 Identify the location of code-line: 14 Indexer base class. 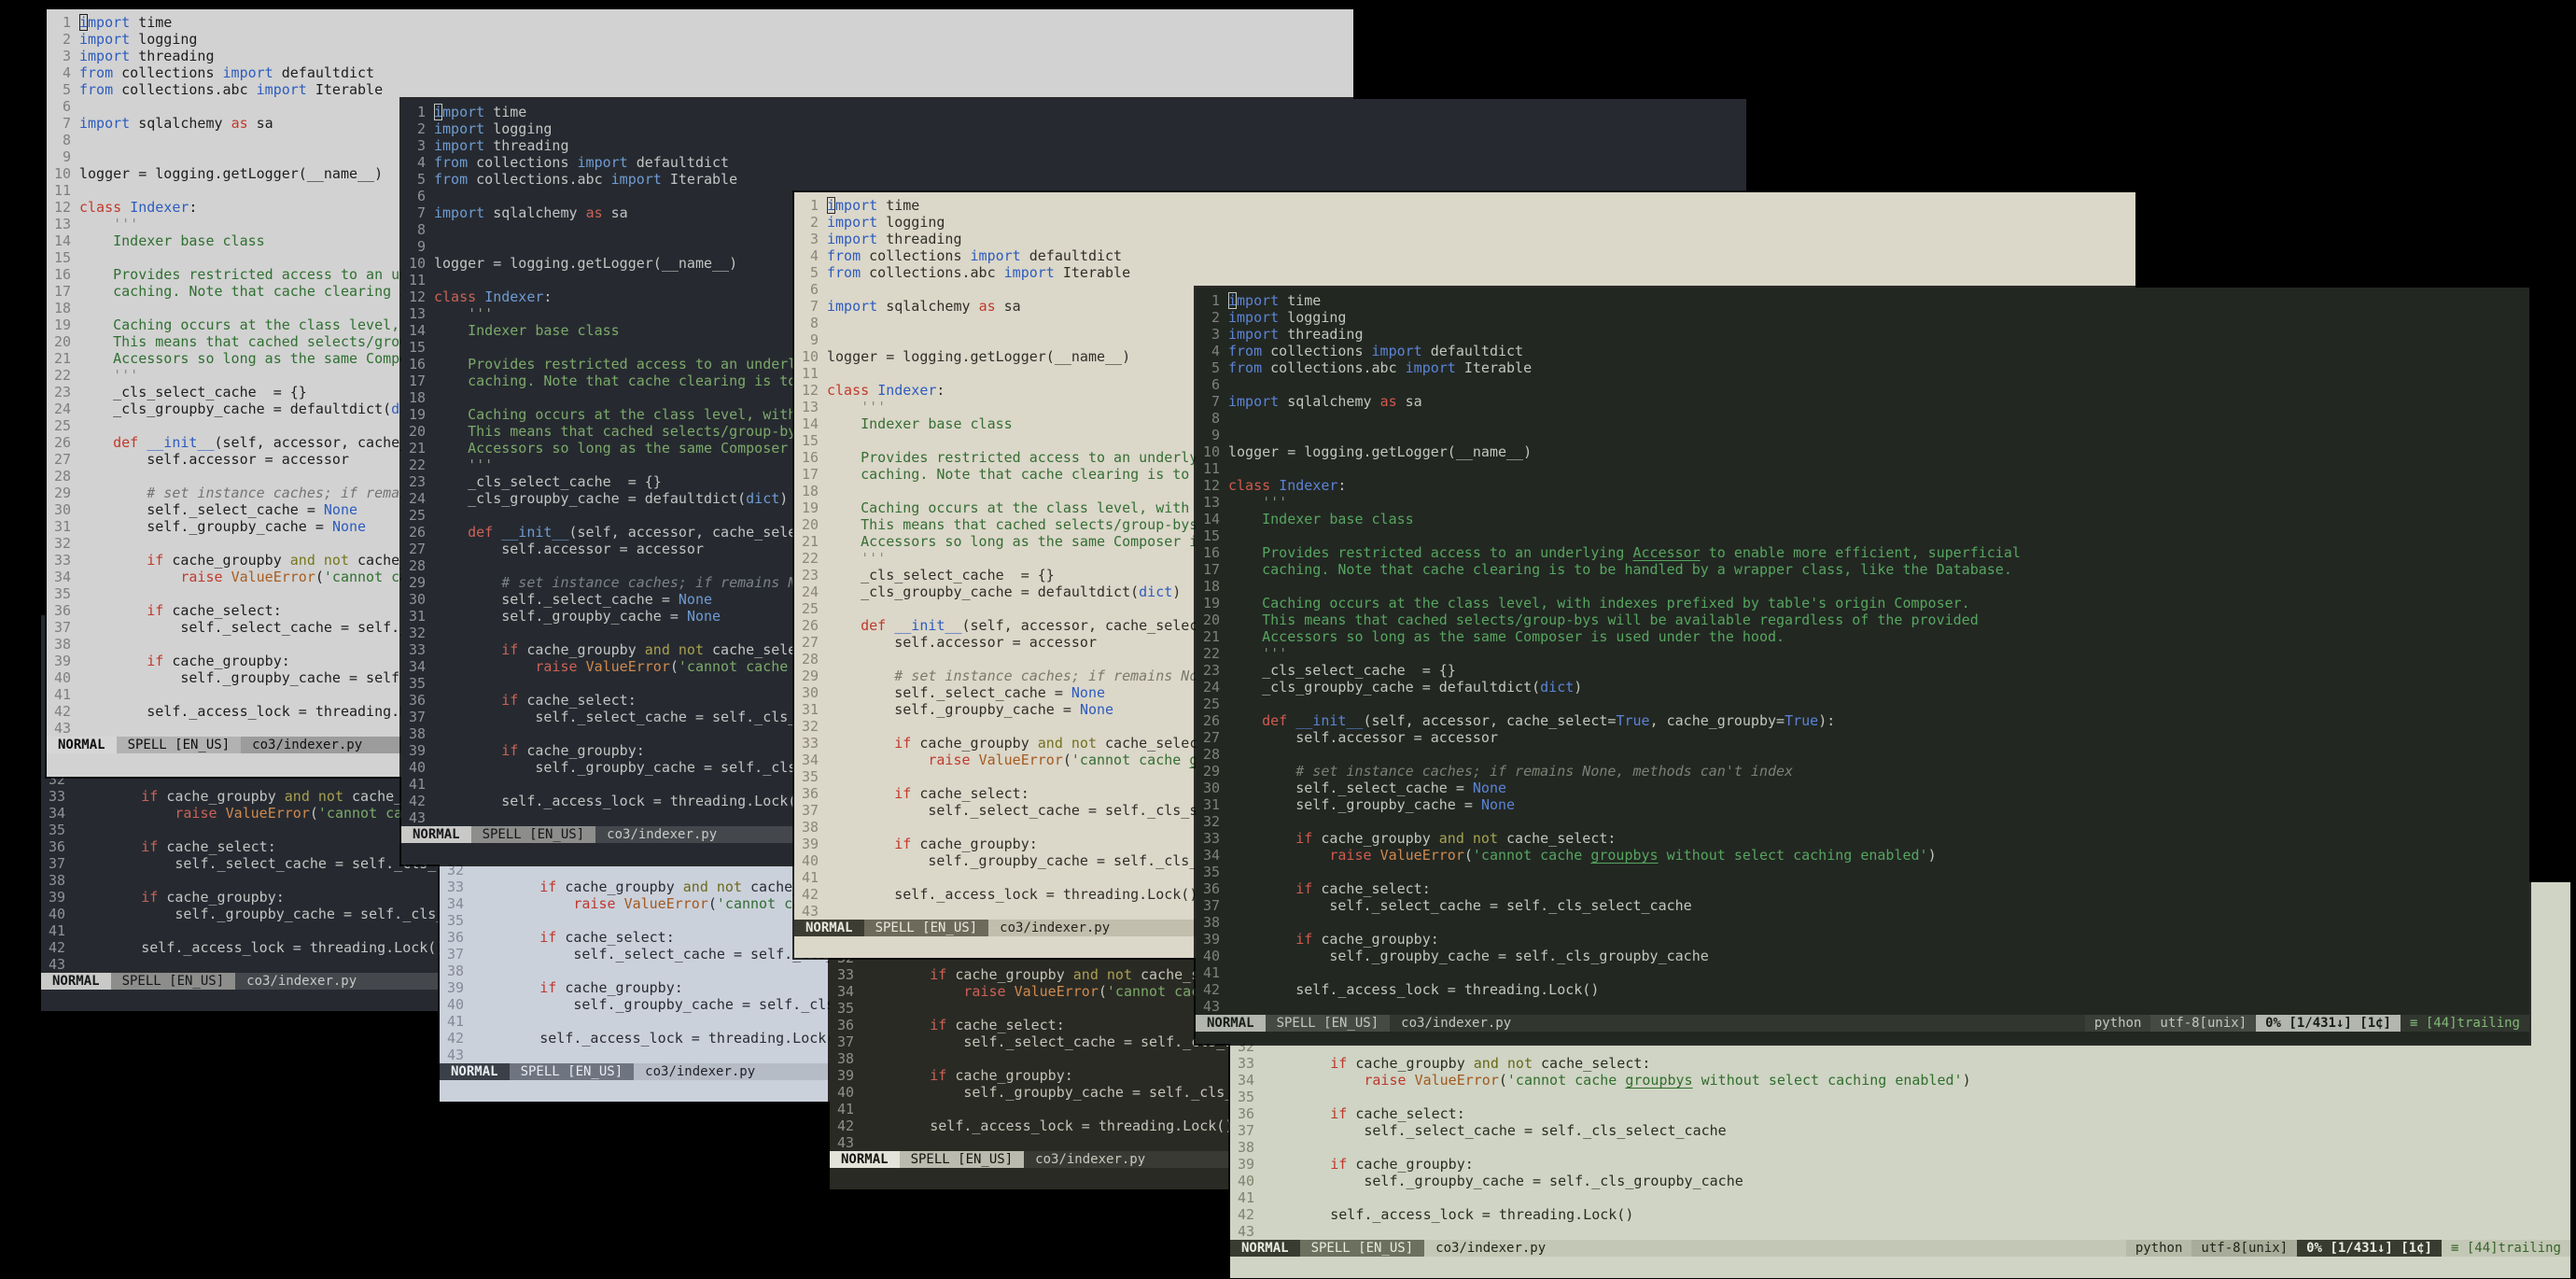
(1308, 519).